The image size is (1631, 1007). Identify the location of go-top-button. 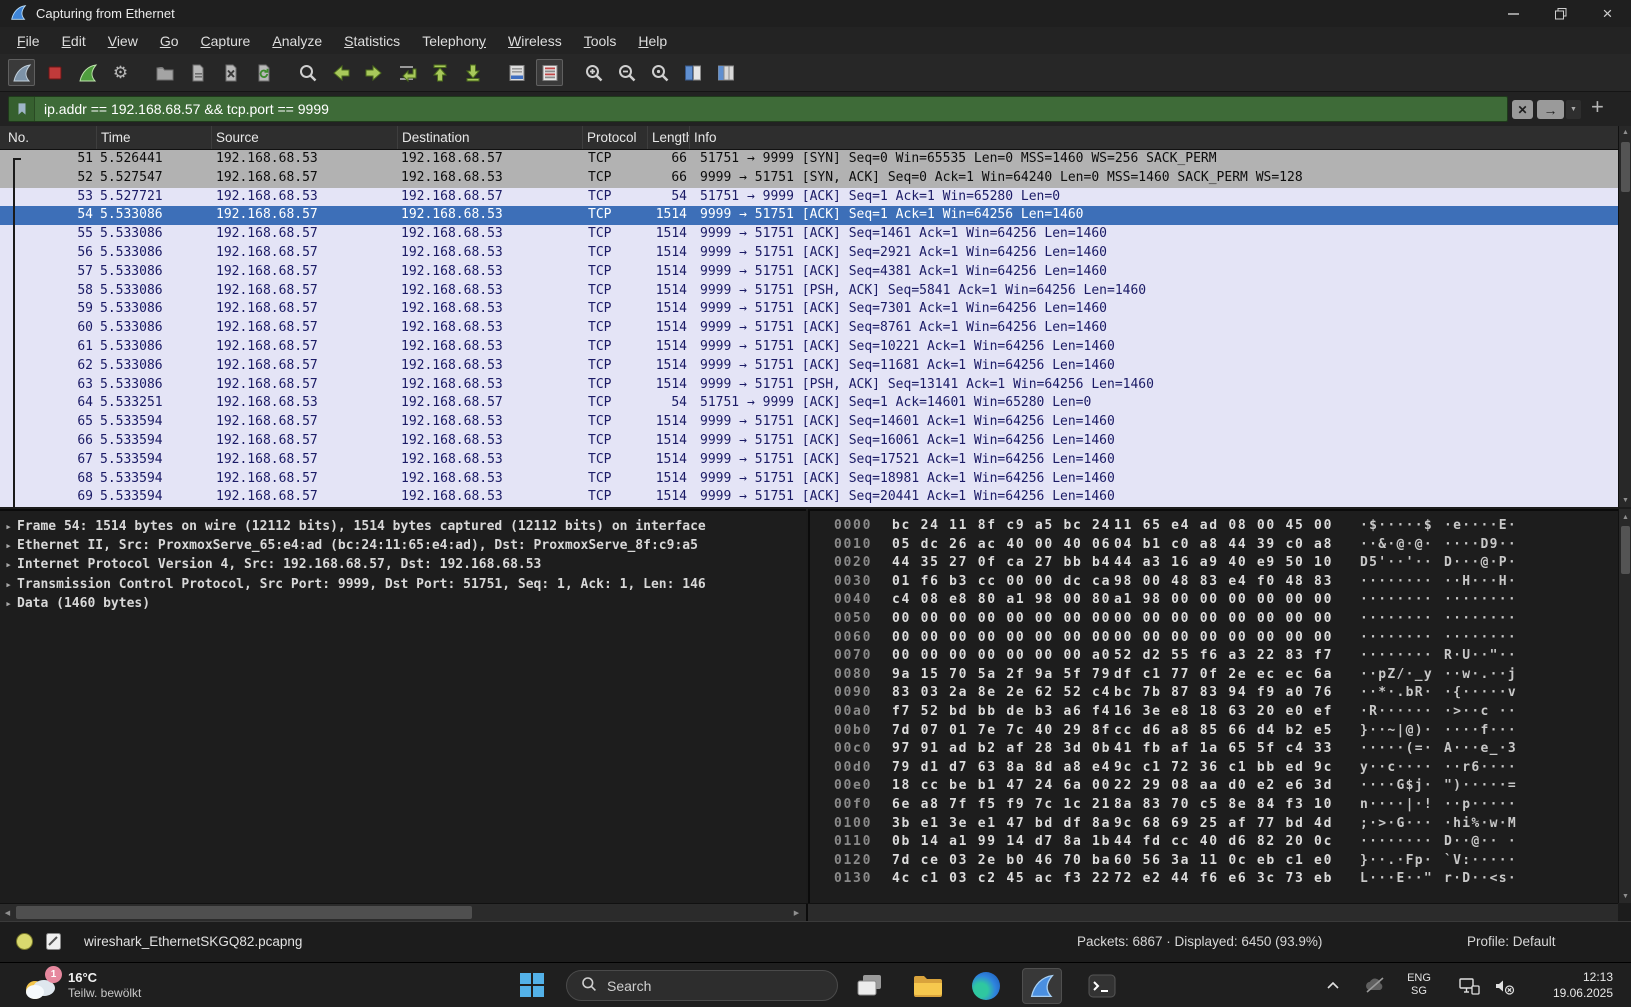
(439, 72).